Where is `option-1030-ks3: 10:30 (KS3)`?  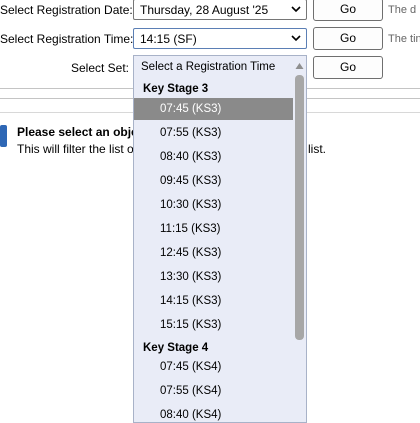 option-1030-ks3: 10:30 (KS3) is located at coordinates (220, 205).